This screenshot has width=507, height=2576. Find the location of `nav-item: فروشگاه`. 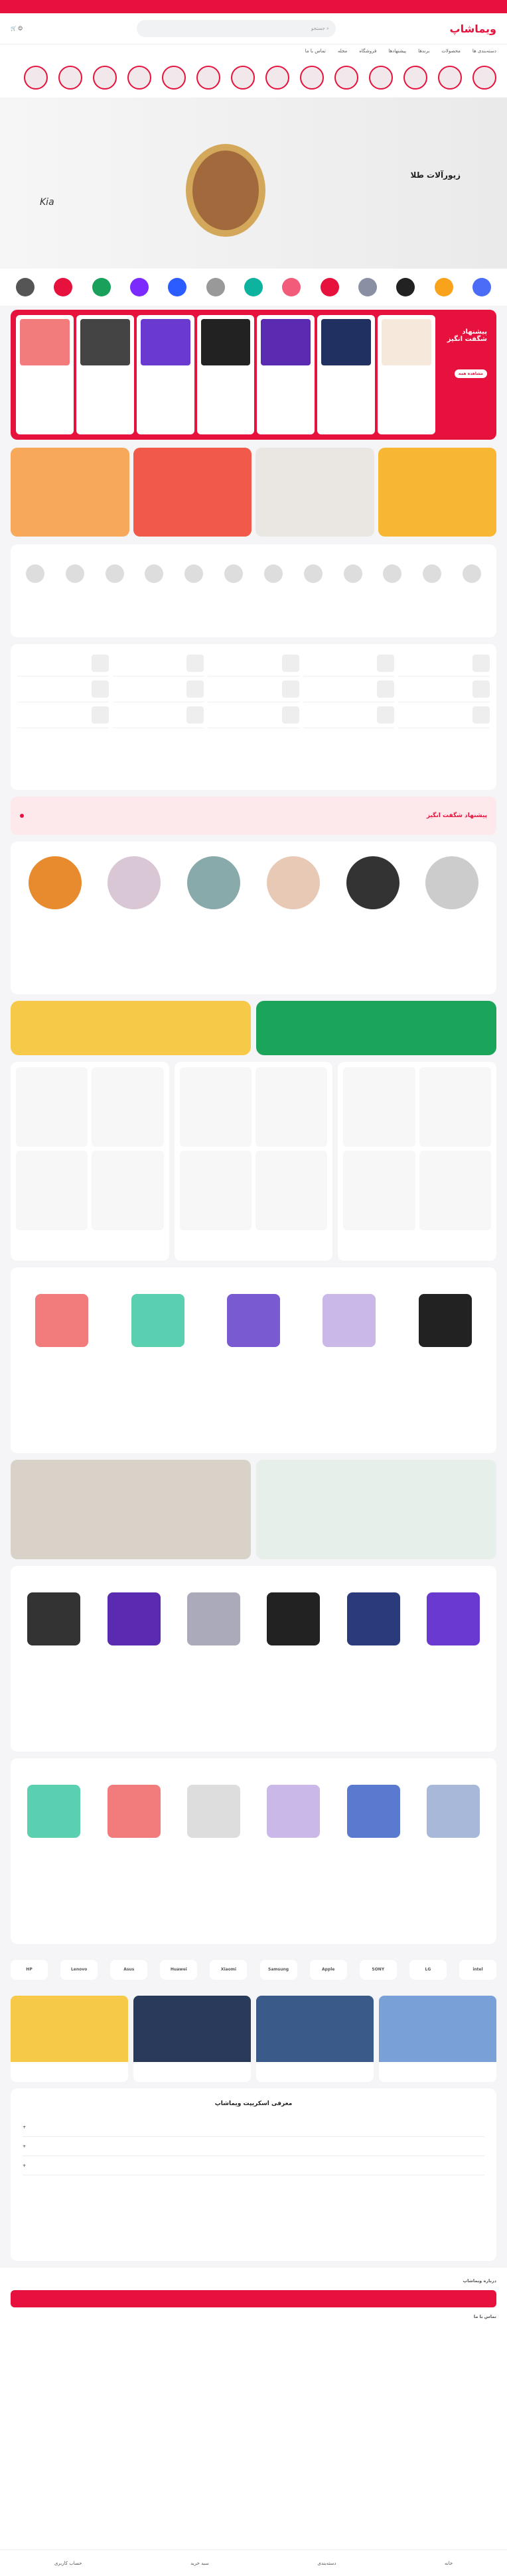

nav-item: فروشگاه is located at coordinates (367, 51).